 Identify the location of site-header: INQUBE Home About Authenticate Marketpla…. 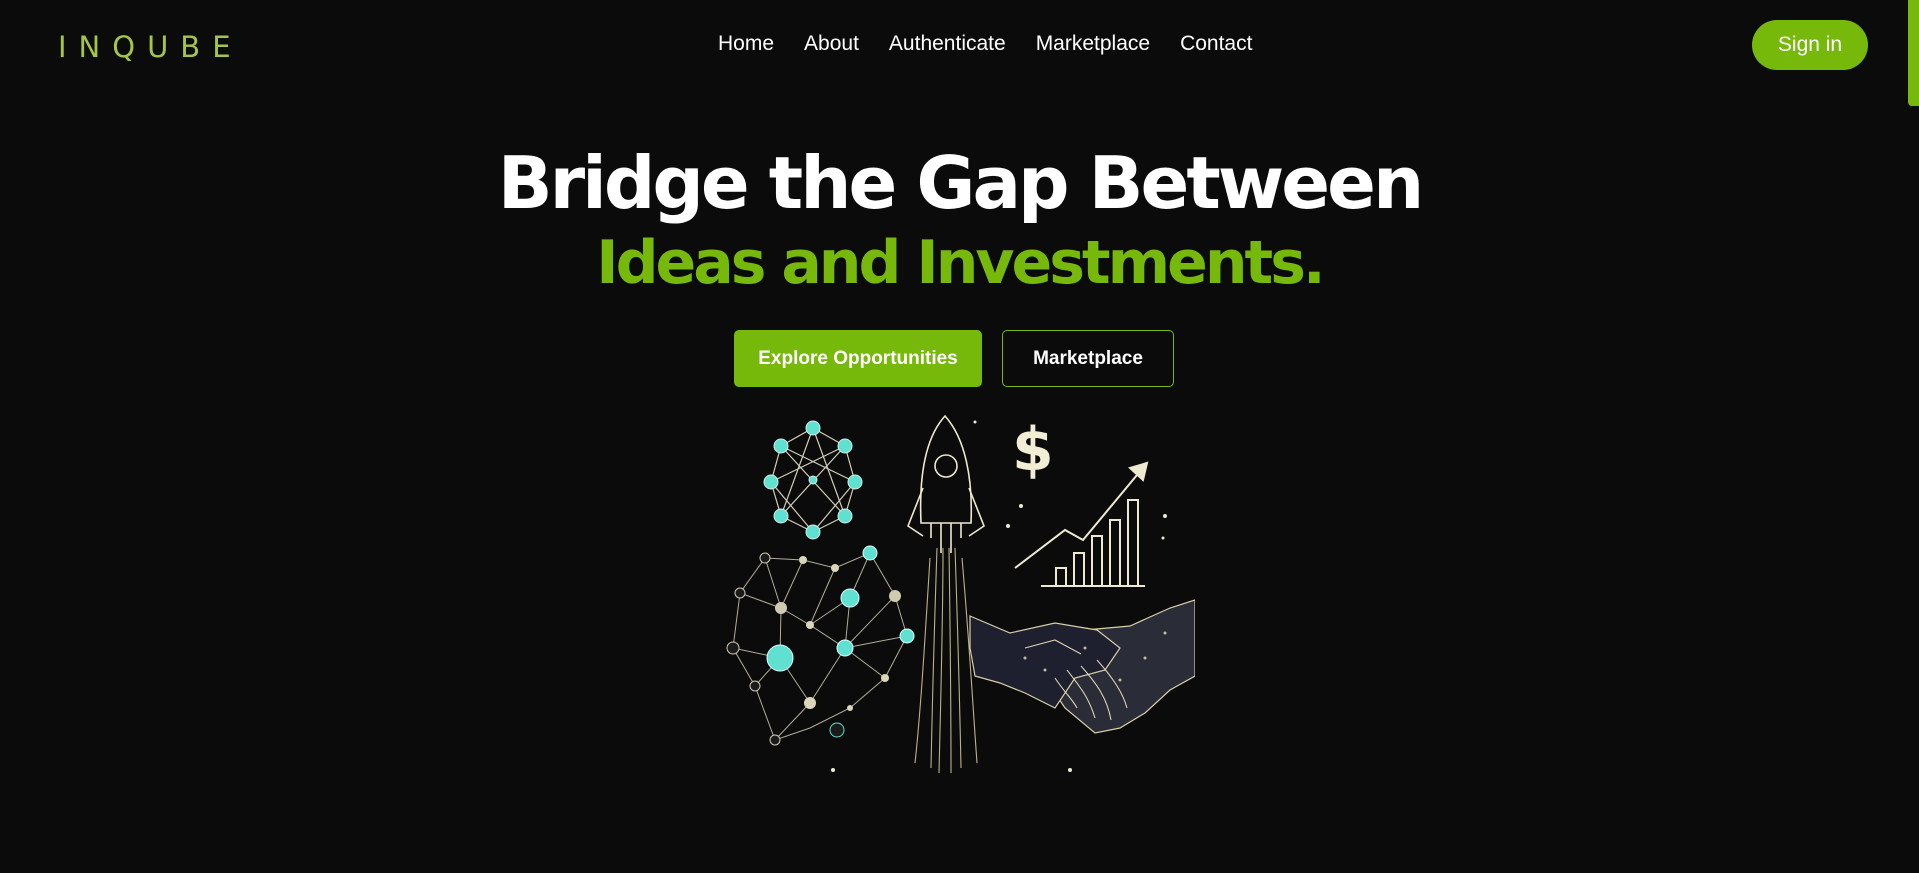
(959, 45).